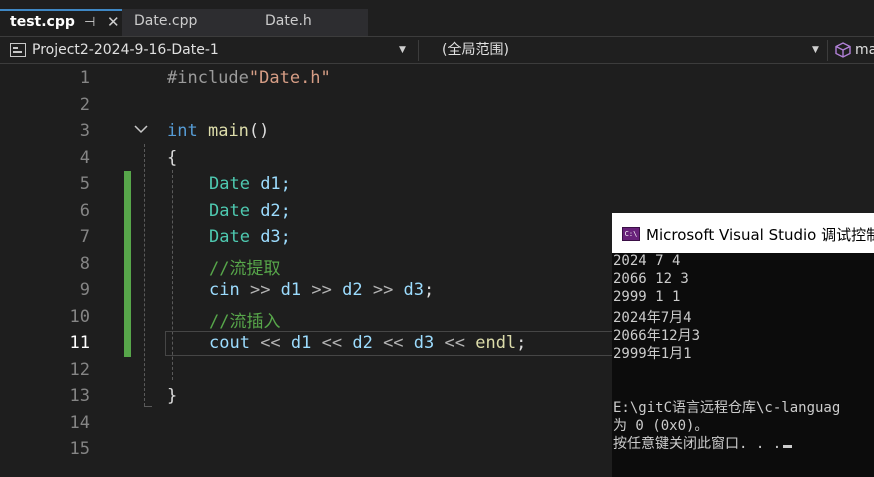 This screenshot has width=874, height=477. What do you see at coordinates (79, 343) in the screenshot?
I see `line-number-current: 11` at bounding box center [79, 343].